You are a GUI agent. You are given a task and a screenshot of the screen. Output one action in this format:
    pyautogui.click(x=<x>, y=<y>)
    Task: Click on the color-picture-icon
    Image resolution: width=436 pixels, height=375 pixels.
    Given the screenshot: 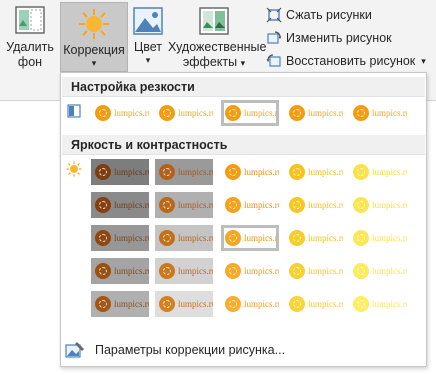 What is the action you would take?
    pyautogui.click(x=148, y=21)
    